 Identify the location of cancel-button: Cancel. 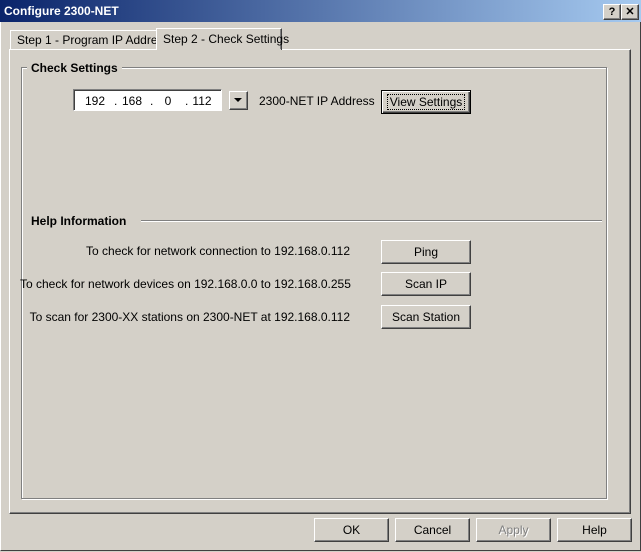
(432, 530).